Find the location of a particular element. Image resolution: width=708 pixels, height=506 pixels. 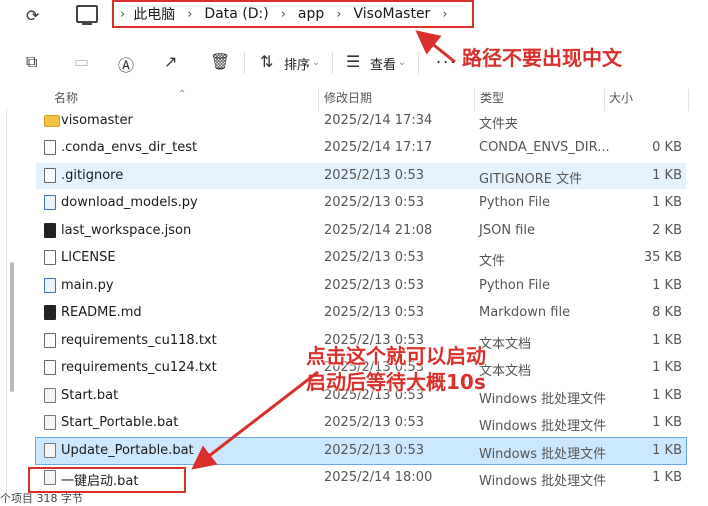

breadcrumb-item-app: app is located at coordinates (311, 14).